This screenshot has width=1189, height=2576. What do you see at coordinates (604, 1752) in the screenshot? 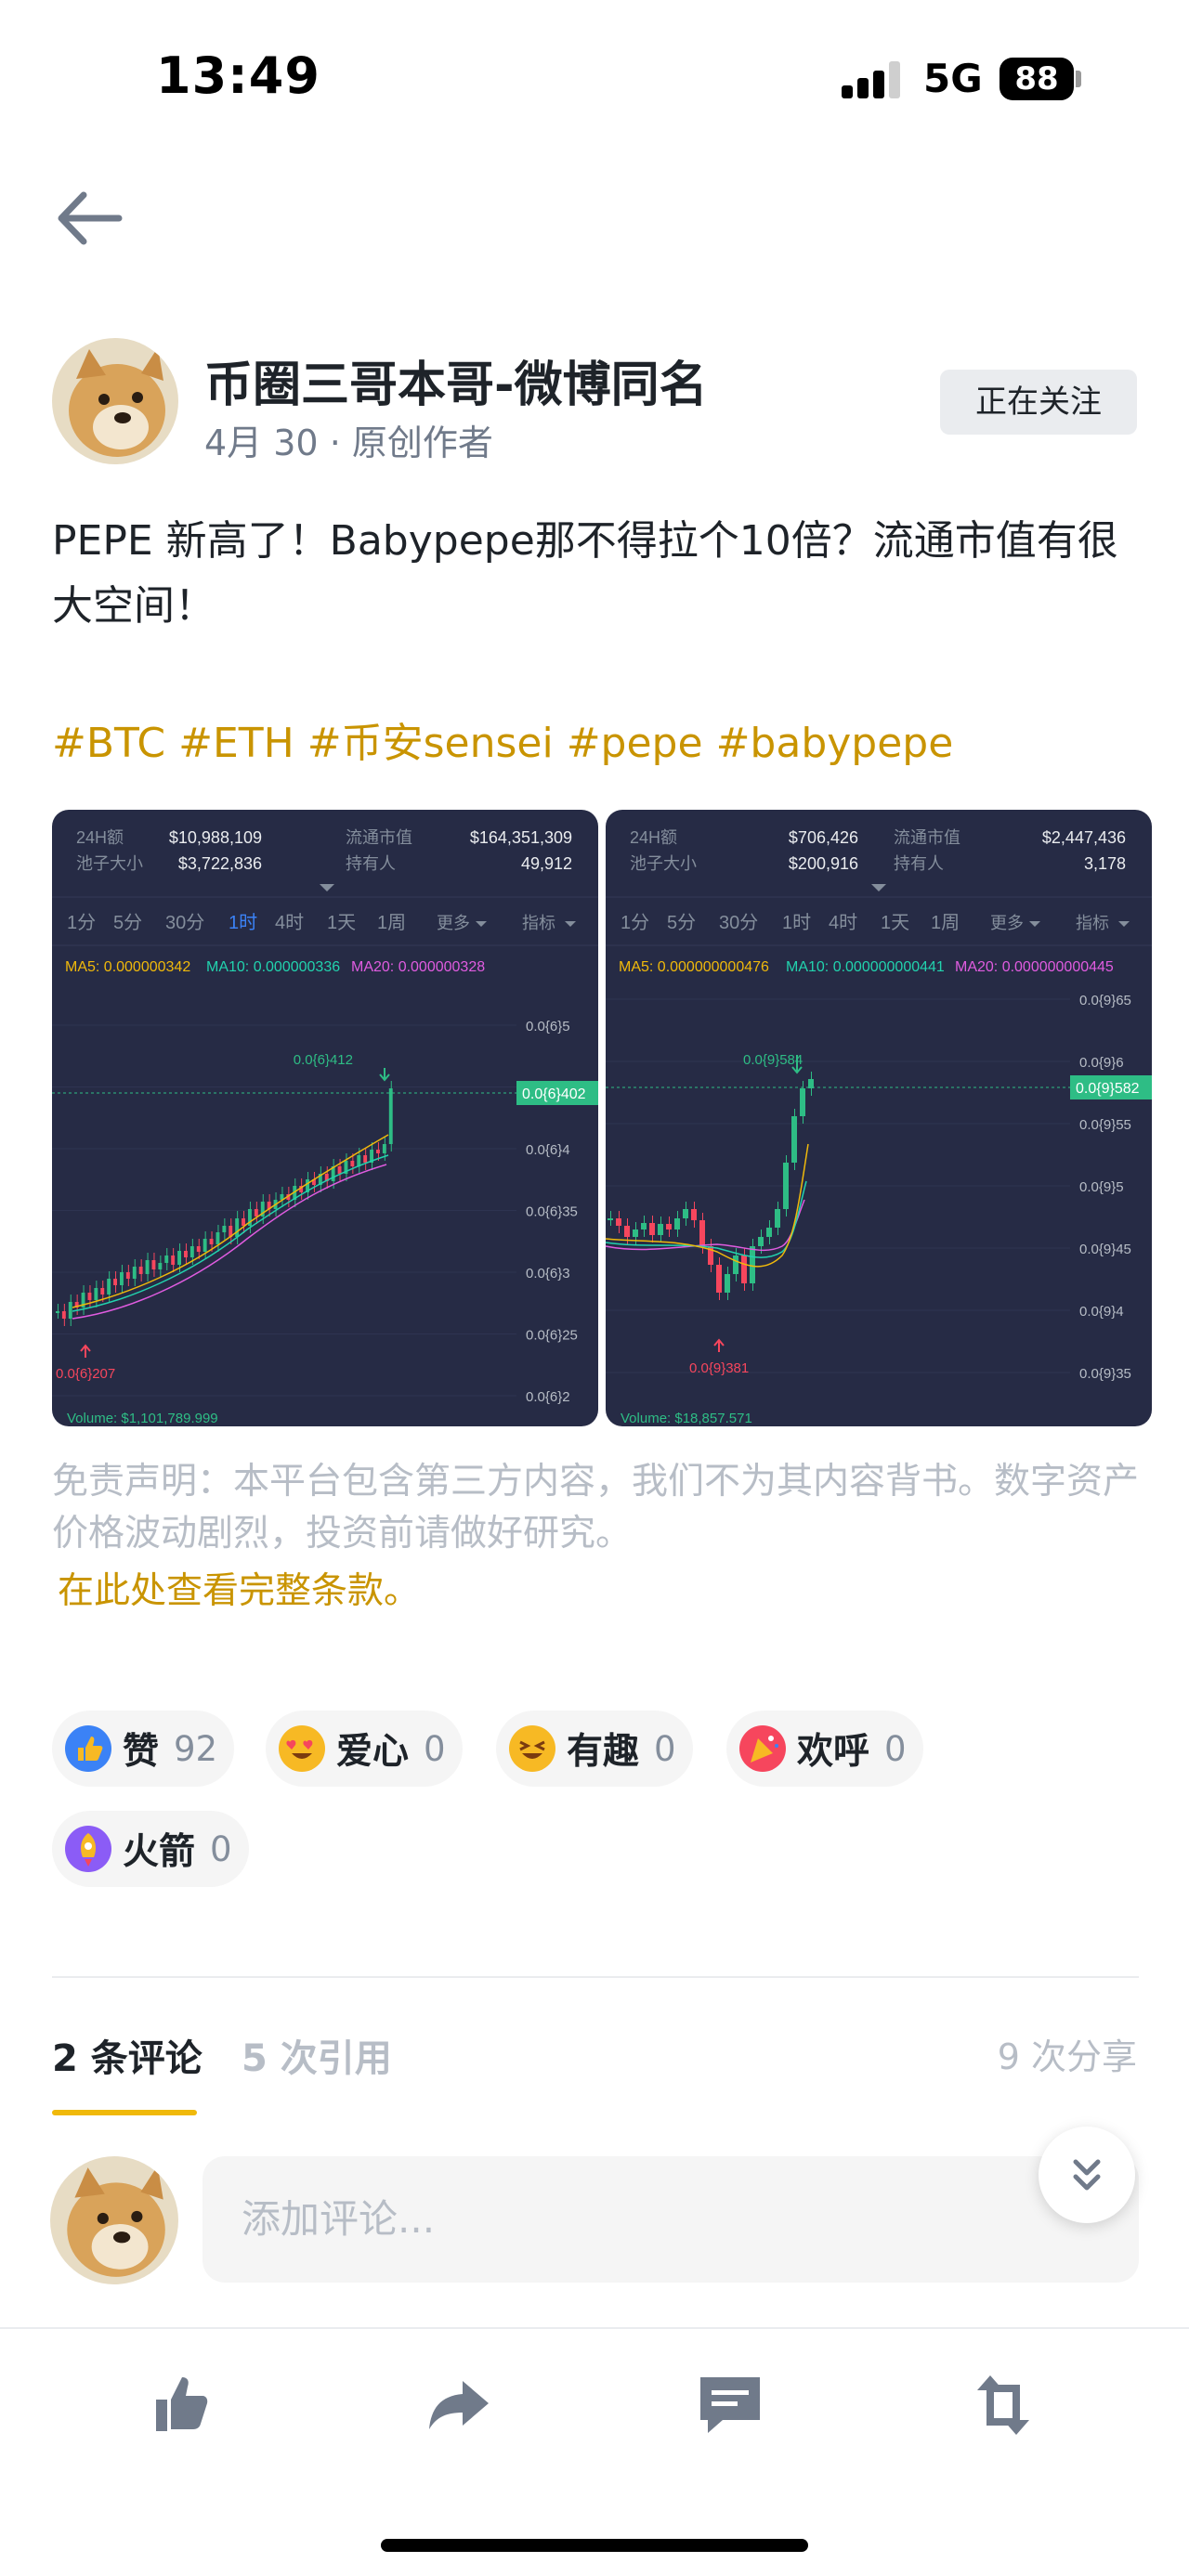
I see `reaction-label: 有趣` at bounding box center [604, 1752].